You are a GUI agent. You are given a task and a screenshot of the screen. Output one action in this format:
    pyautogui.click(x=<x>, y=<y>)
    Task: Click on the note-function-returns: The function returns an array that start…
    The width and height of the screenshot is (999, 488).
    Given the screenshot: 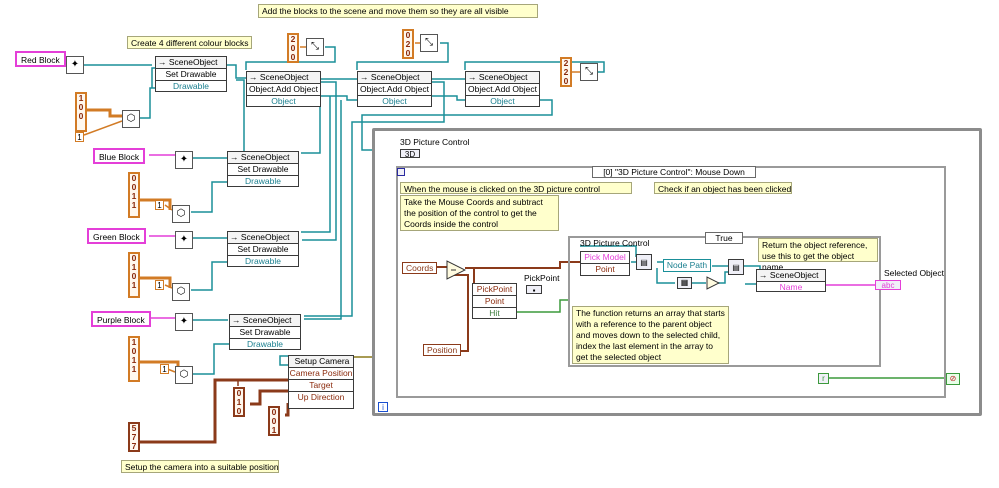 What is the action you would take?
    pyautogui.click(x=650, y=335)
    